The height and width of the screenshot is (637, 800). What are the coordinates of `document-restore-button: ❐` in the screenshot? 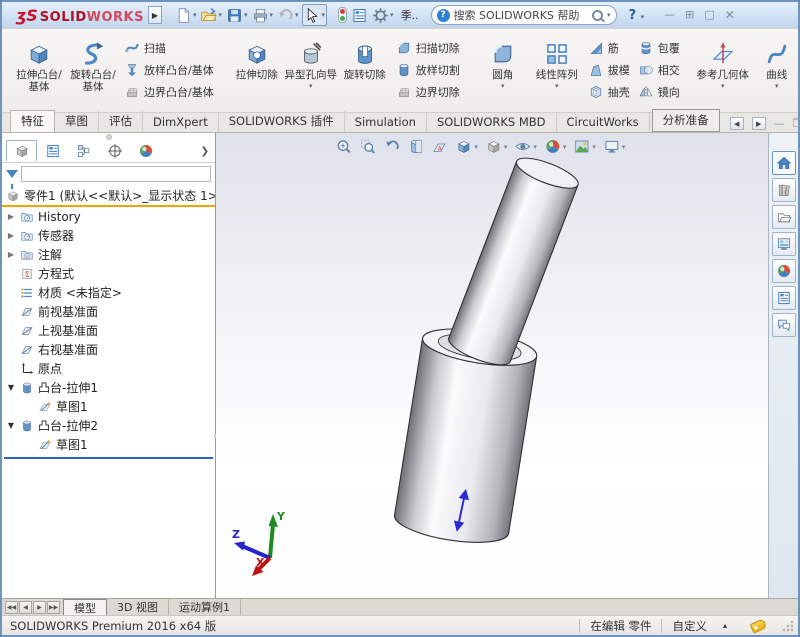 It's located at (796, 123).